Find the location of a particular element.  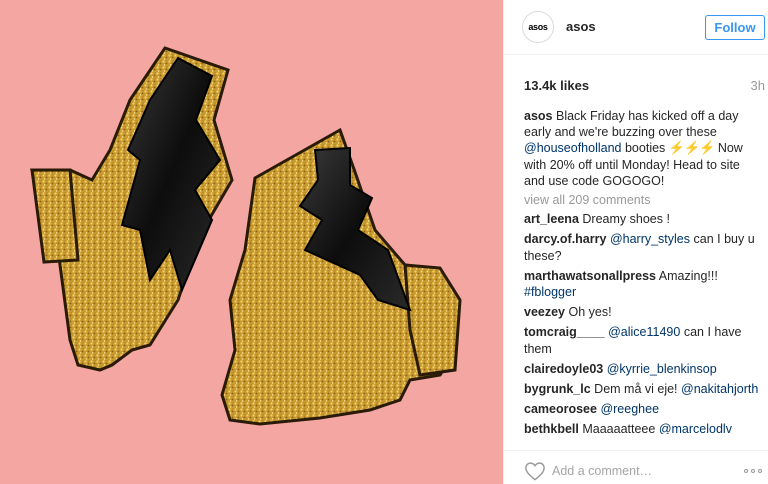

avatar: asos is located at coordinates (538, 27).